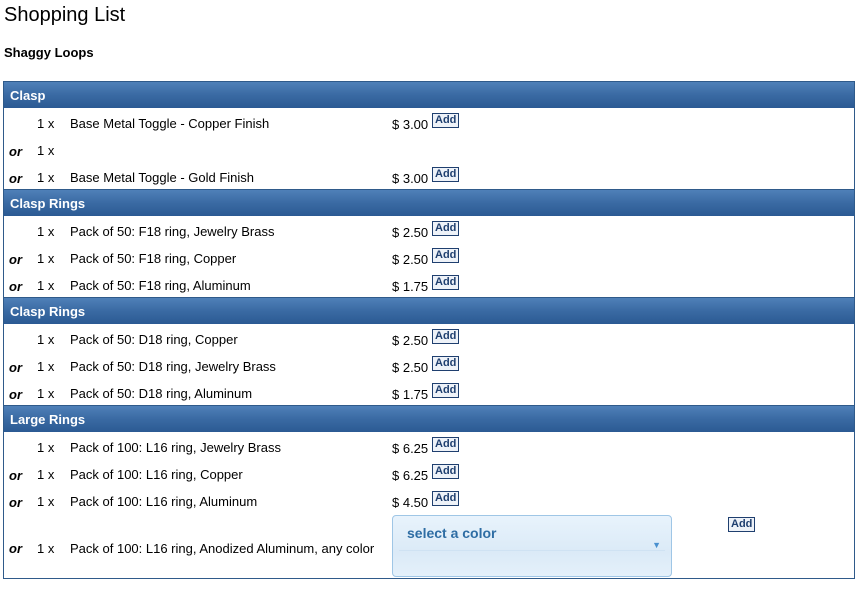  What do you see at coordinates (161, 393) in the screenshot?
I see `item-description: Pack of 50: D18 ring, Aluminum` at bounding box center [161, 393].